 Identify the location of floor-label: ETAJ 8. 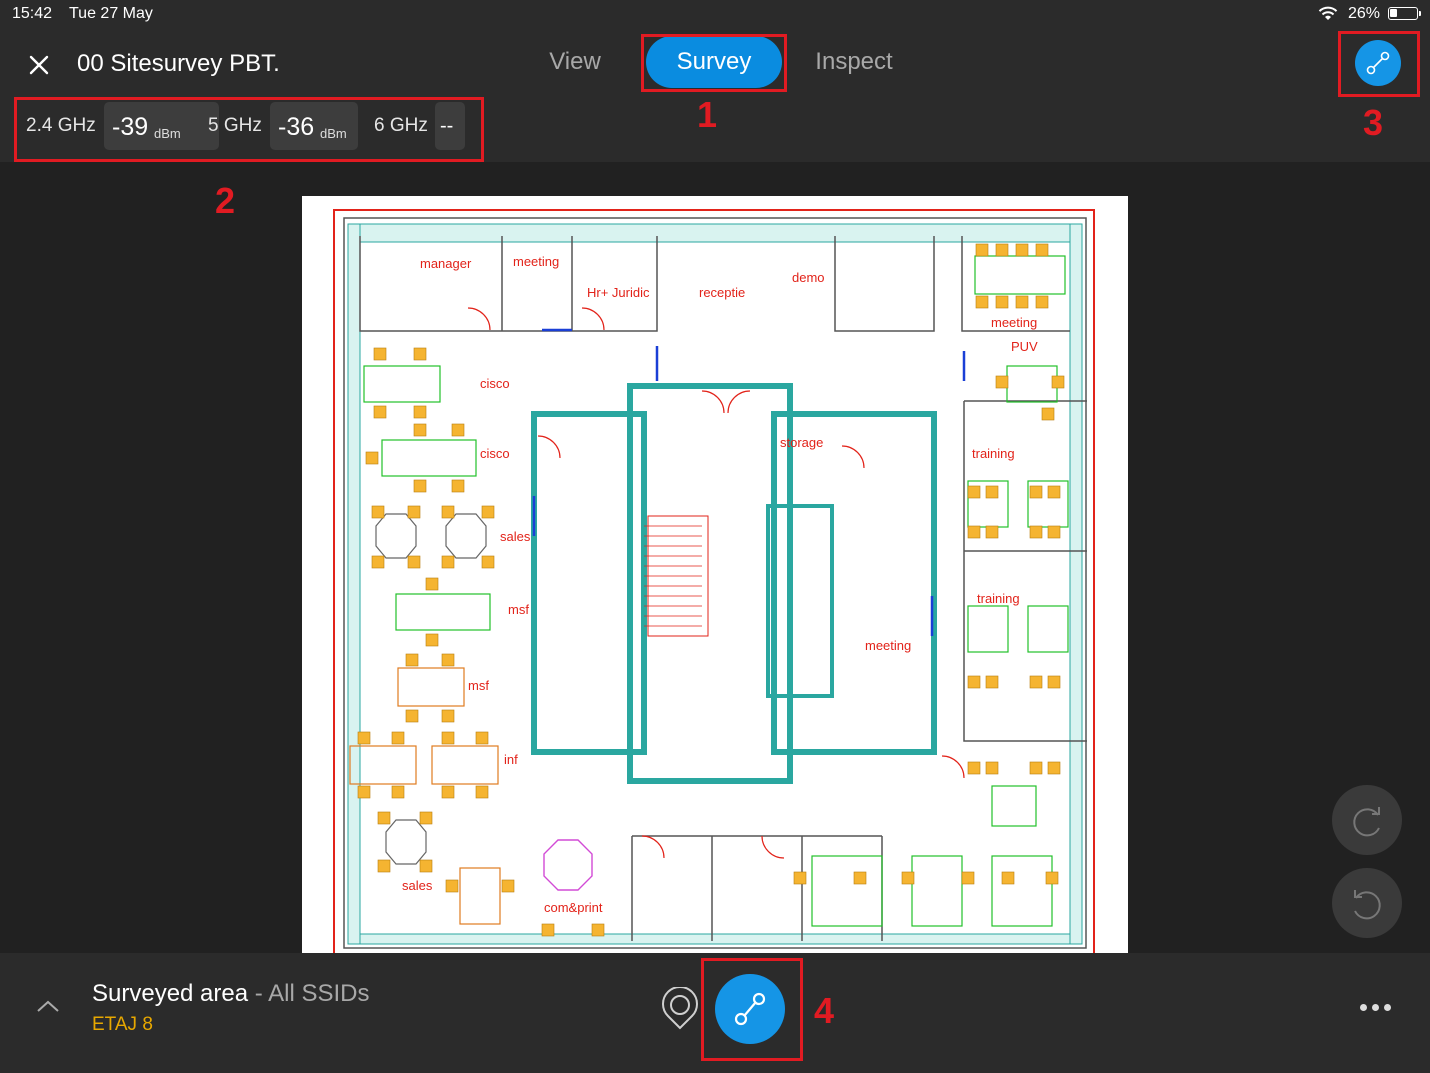
(122, 1024).